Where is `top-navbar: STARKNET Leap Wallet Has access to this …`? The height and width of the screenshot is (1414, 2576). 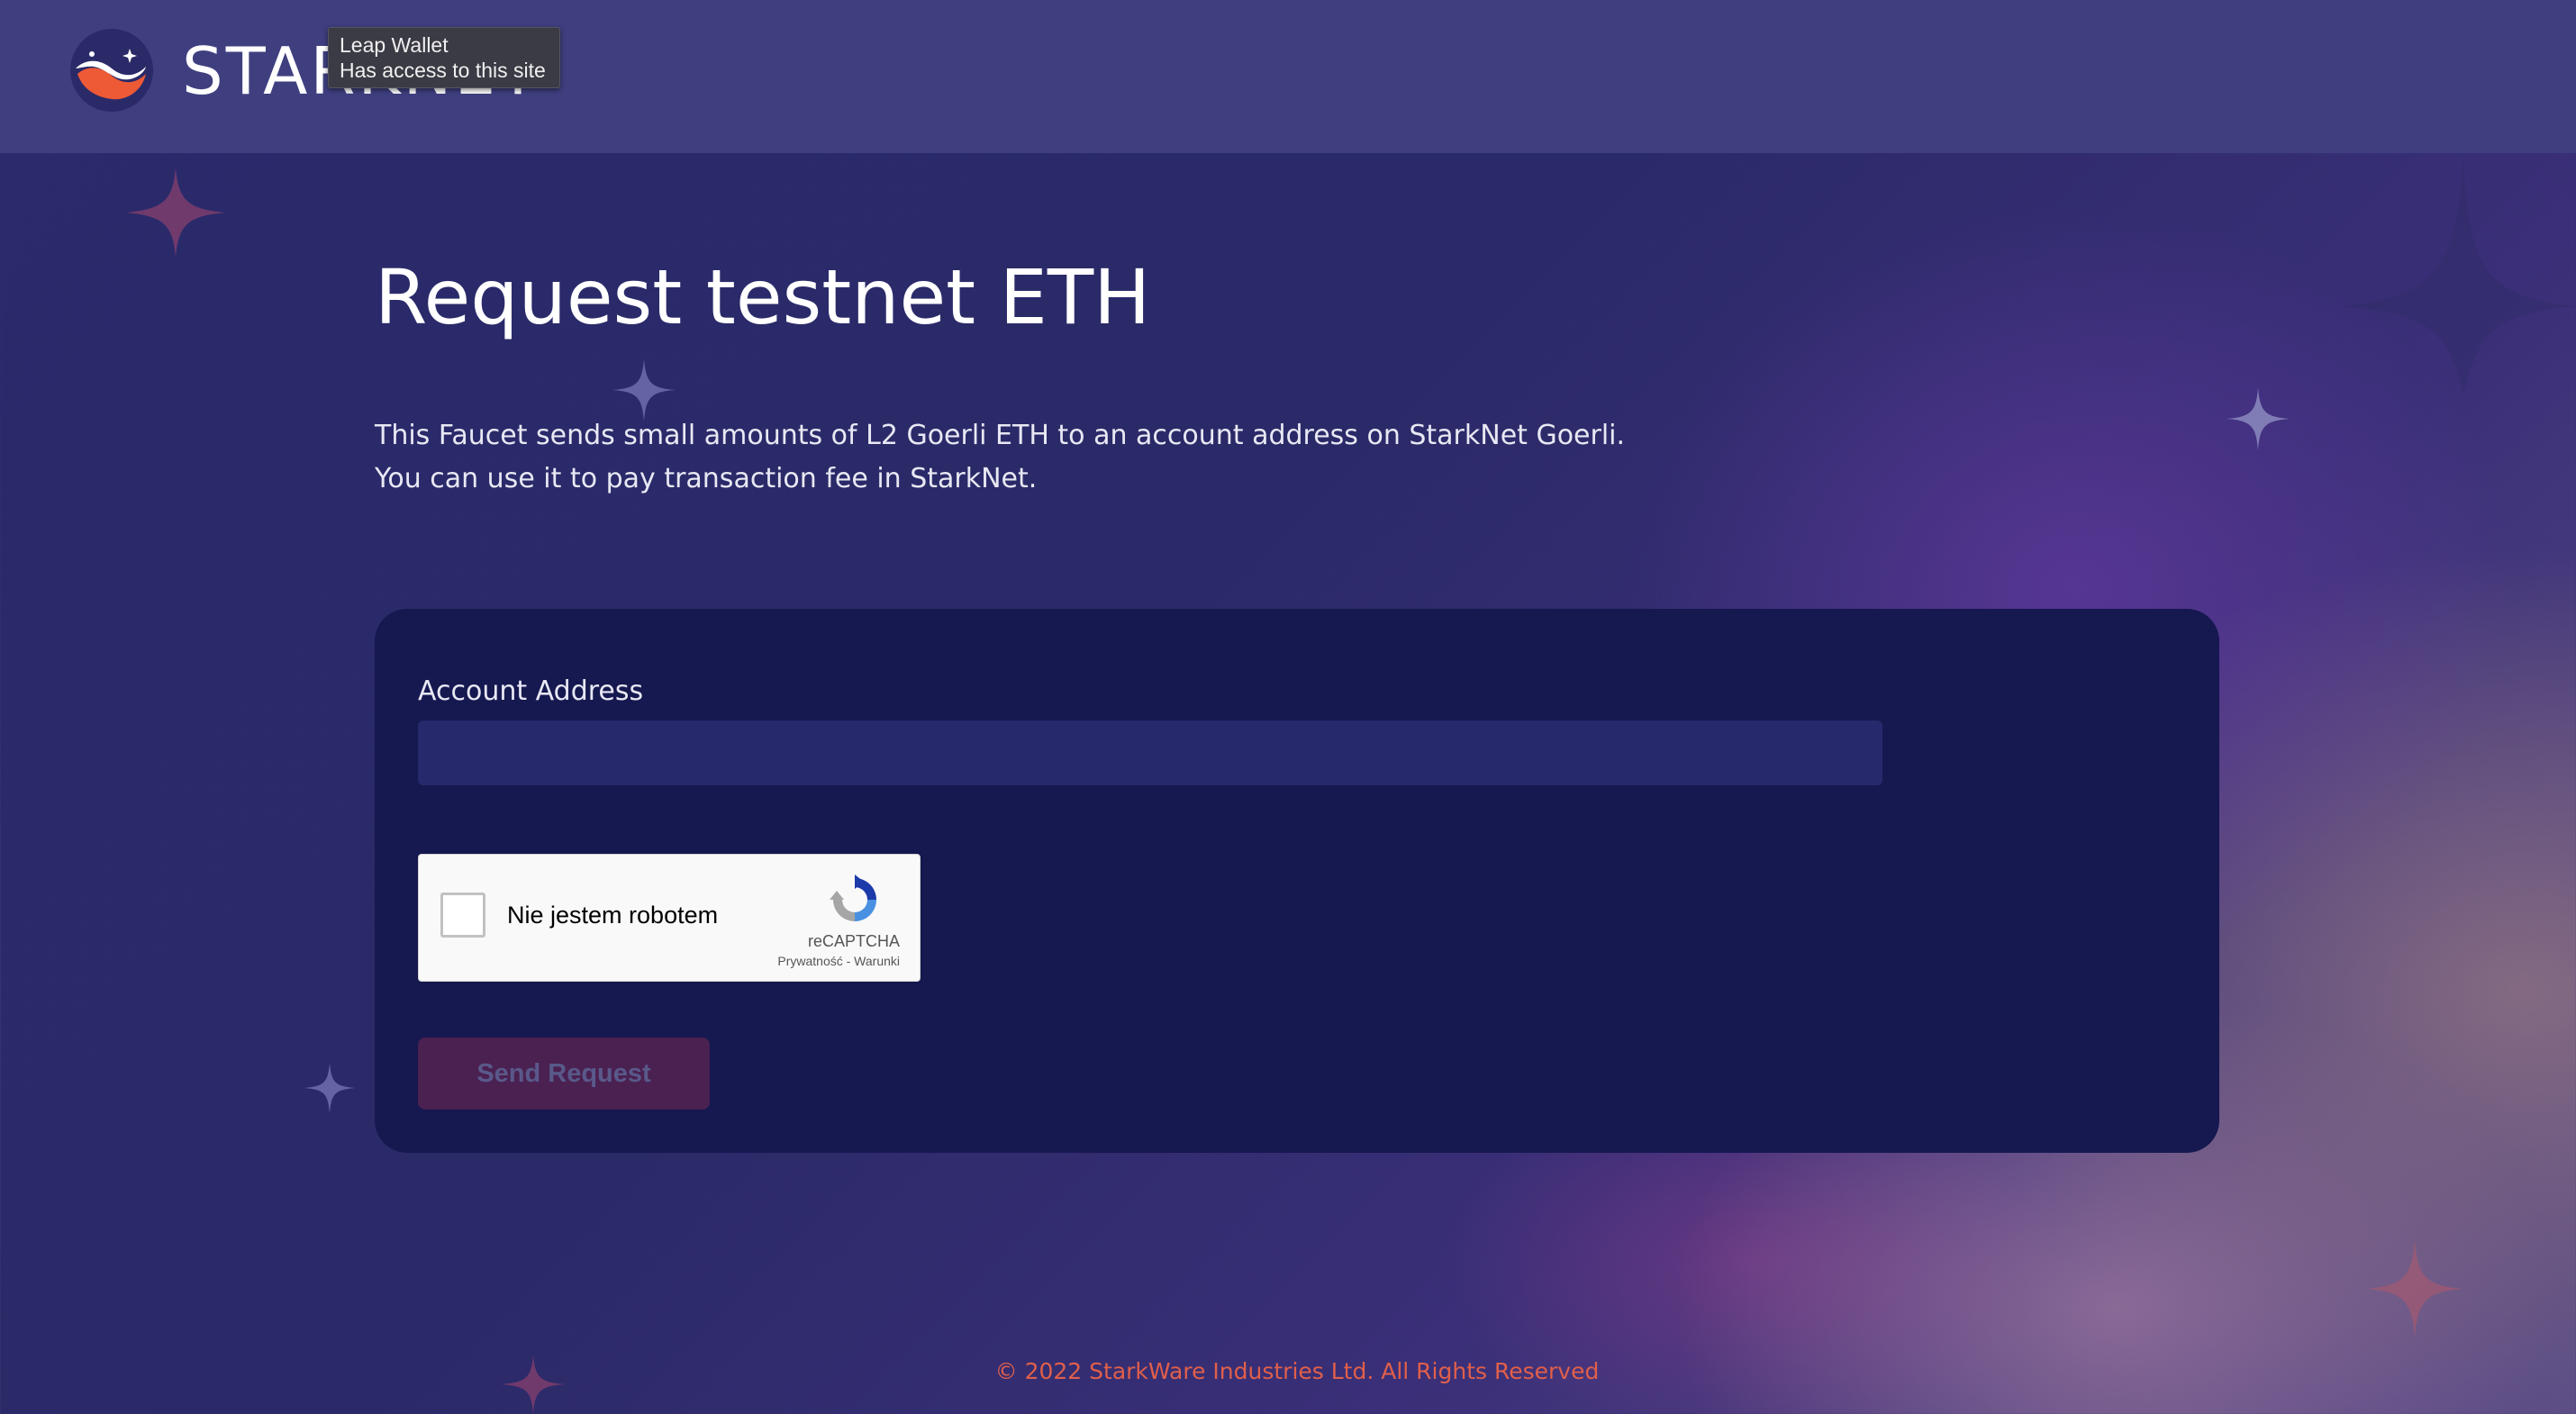 top-navbar: STARKNET Leap Wallet Has access to this … is located at coordinates (1288, 76).